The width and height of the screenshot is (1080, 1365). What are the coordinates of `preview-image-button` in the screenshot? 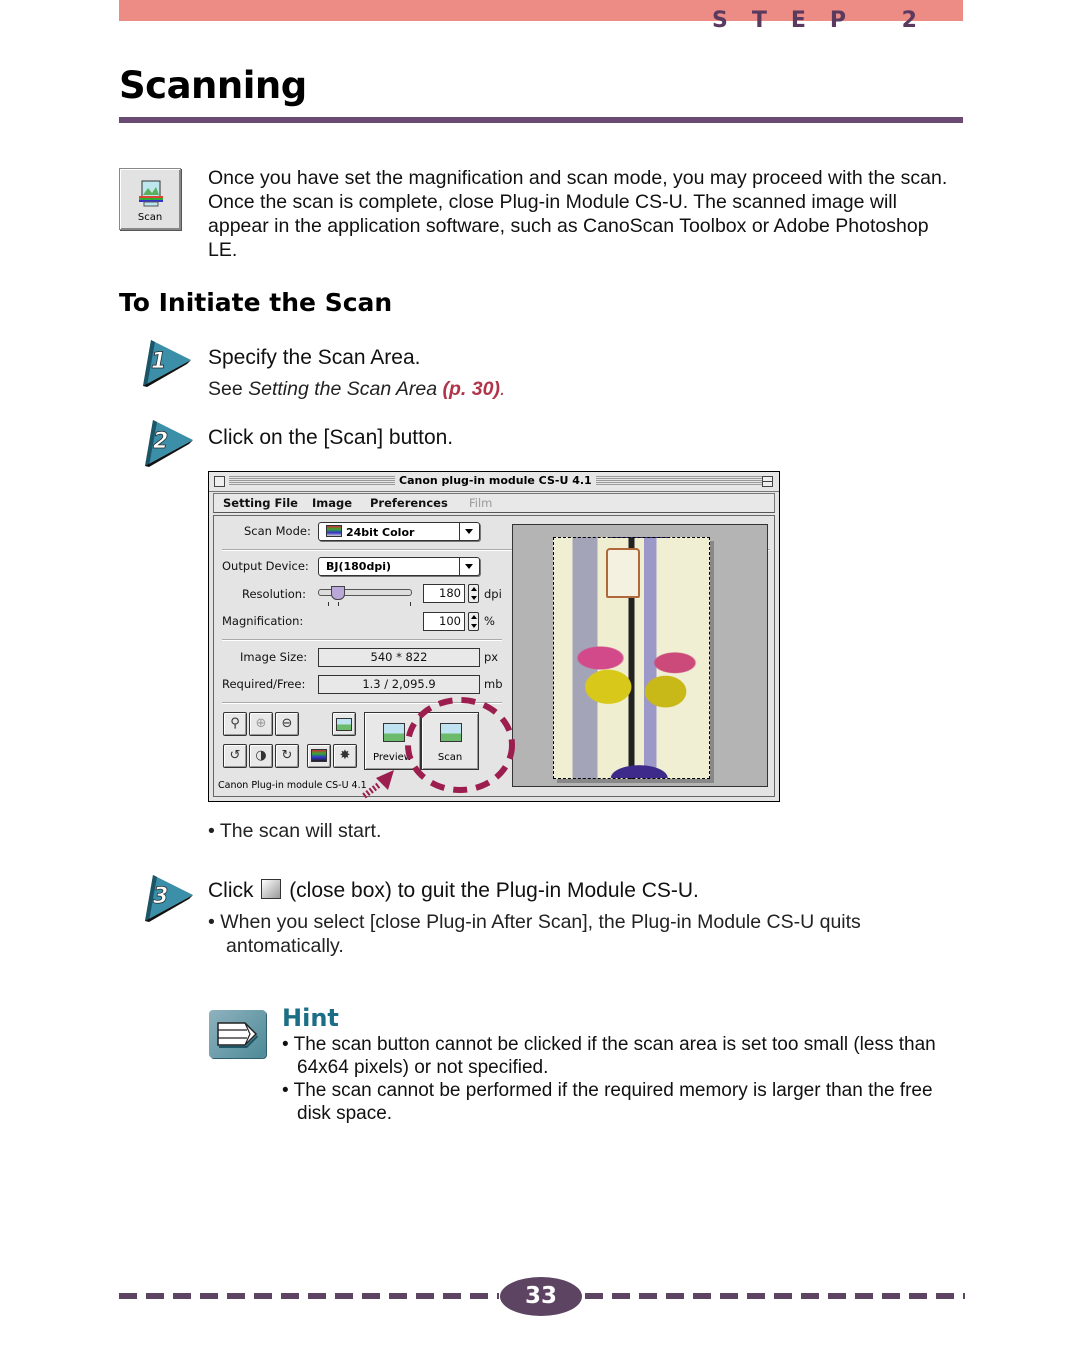 It's located at (344, 724).